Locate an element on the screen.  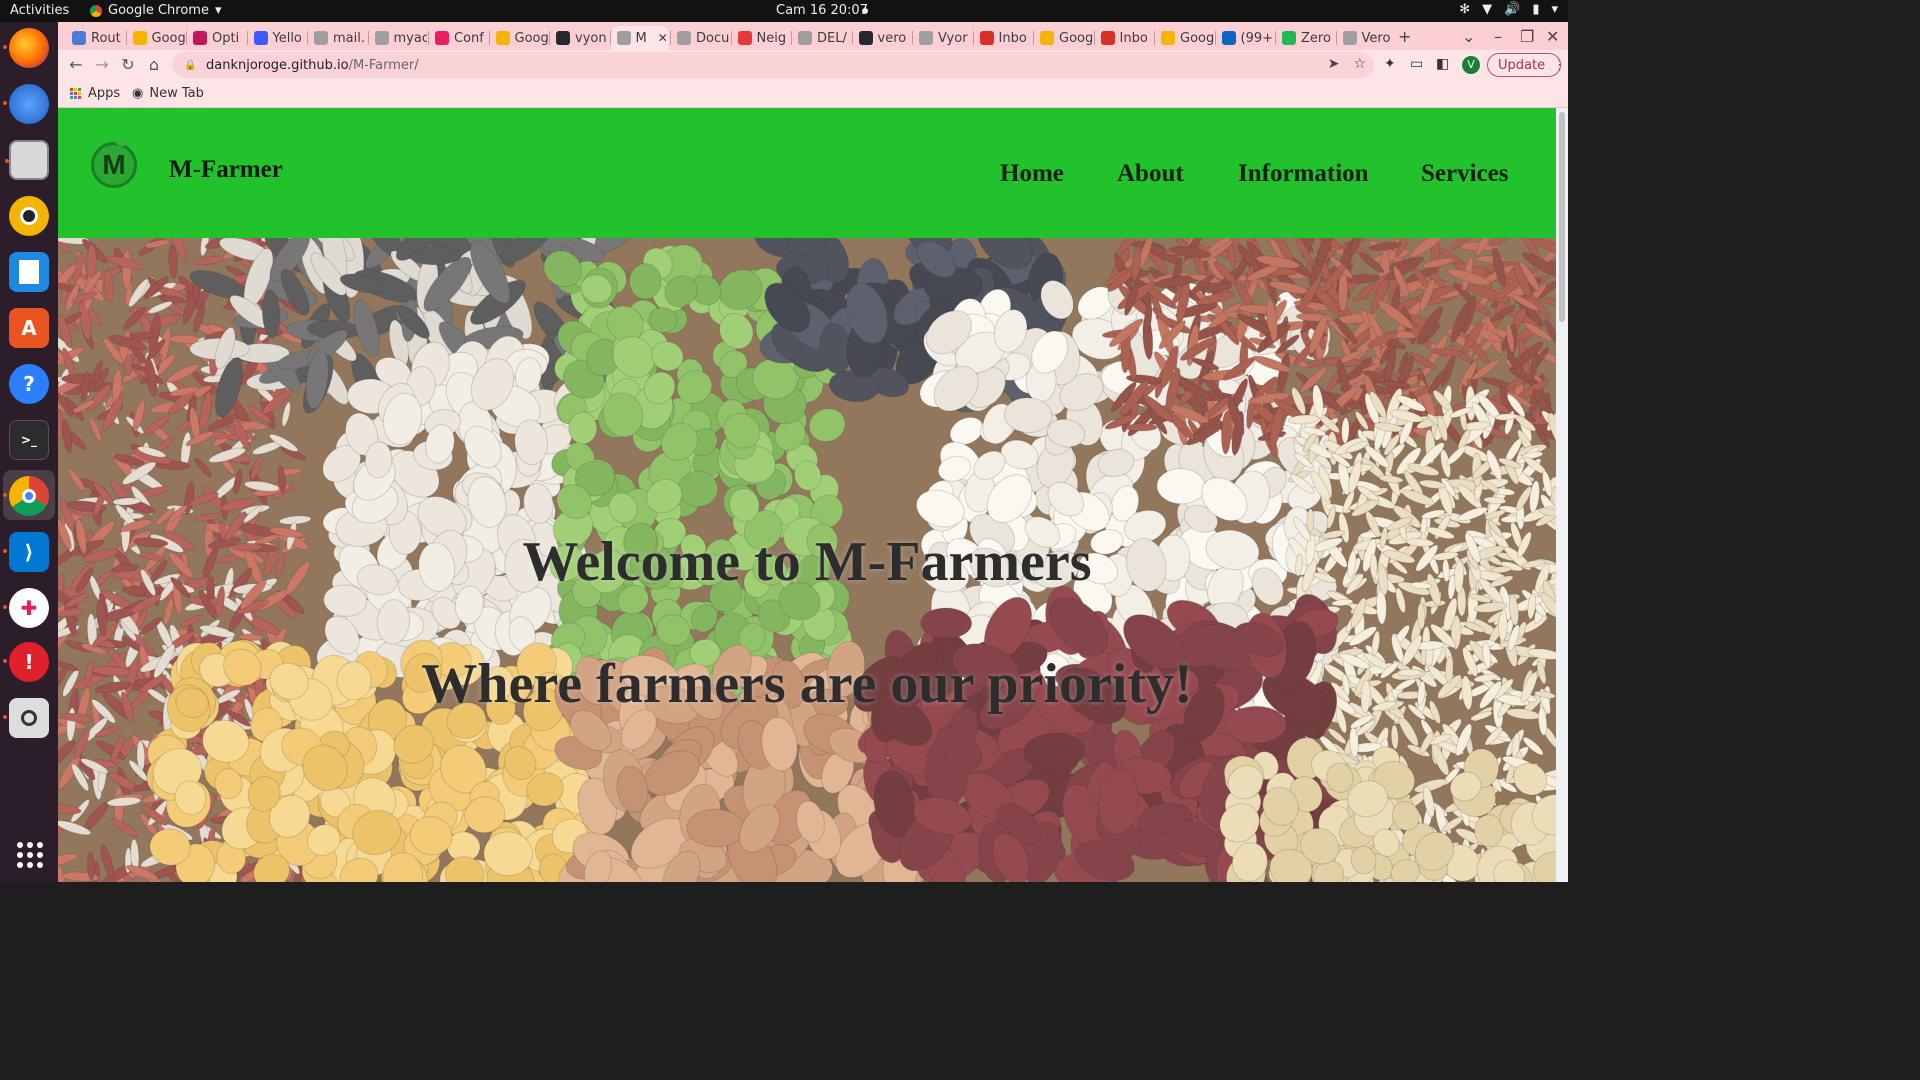
dock: A ? >_ ⟩ ✚ ! is located at coordinates (29, 452).